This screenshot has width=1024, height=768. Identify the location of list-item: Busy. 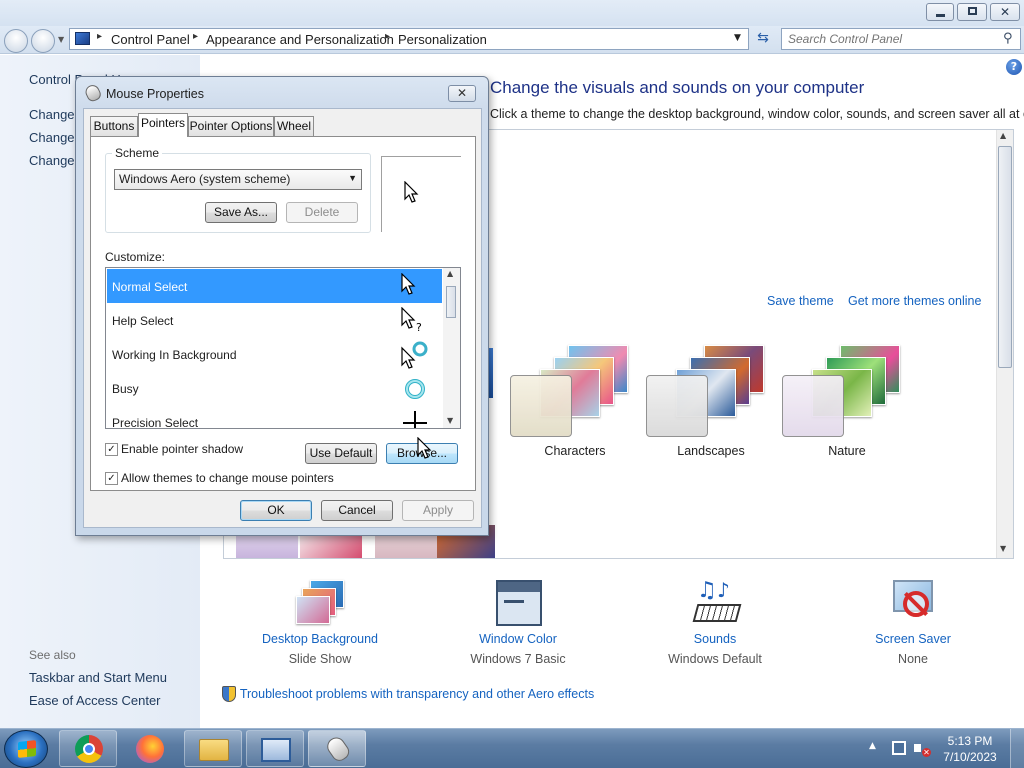
(274, 388).